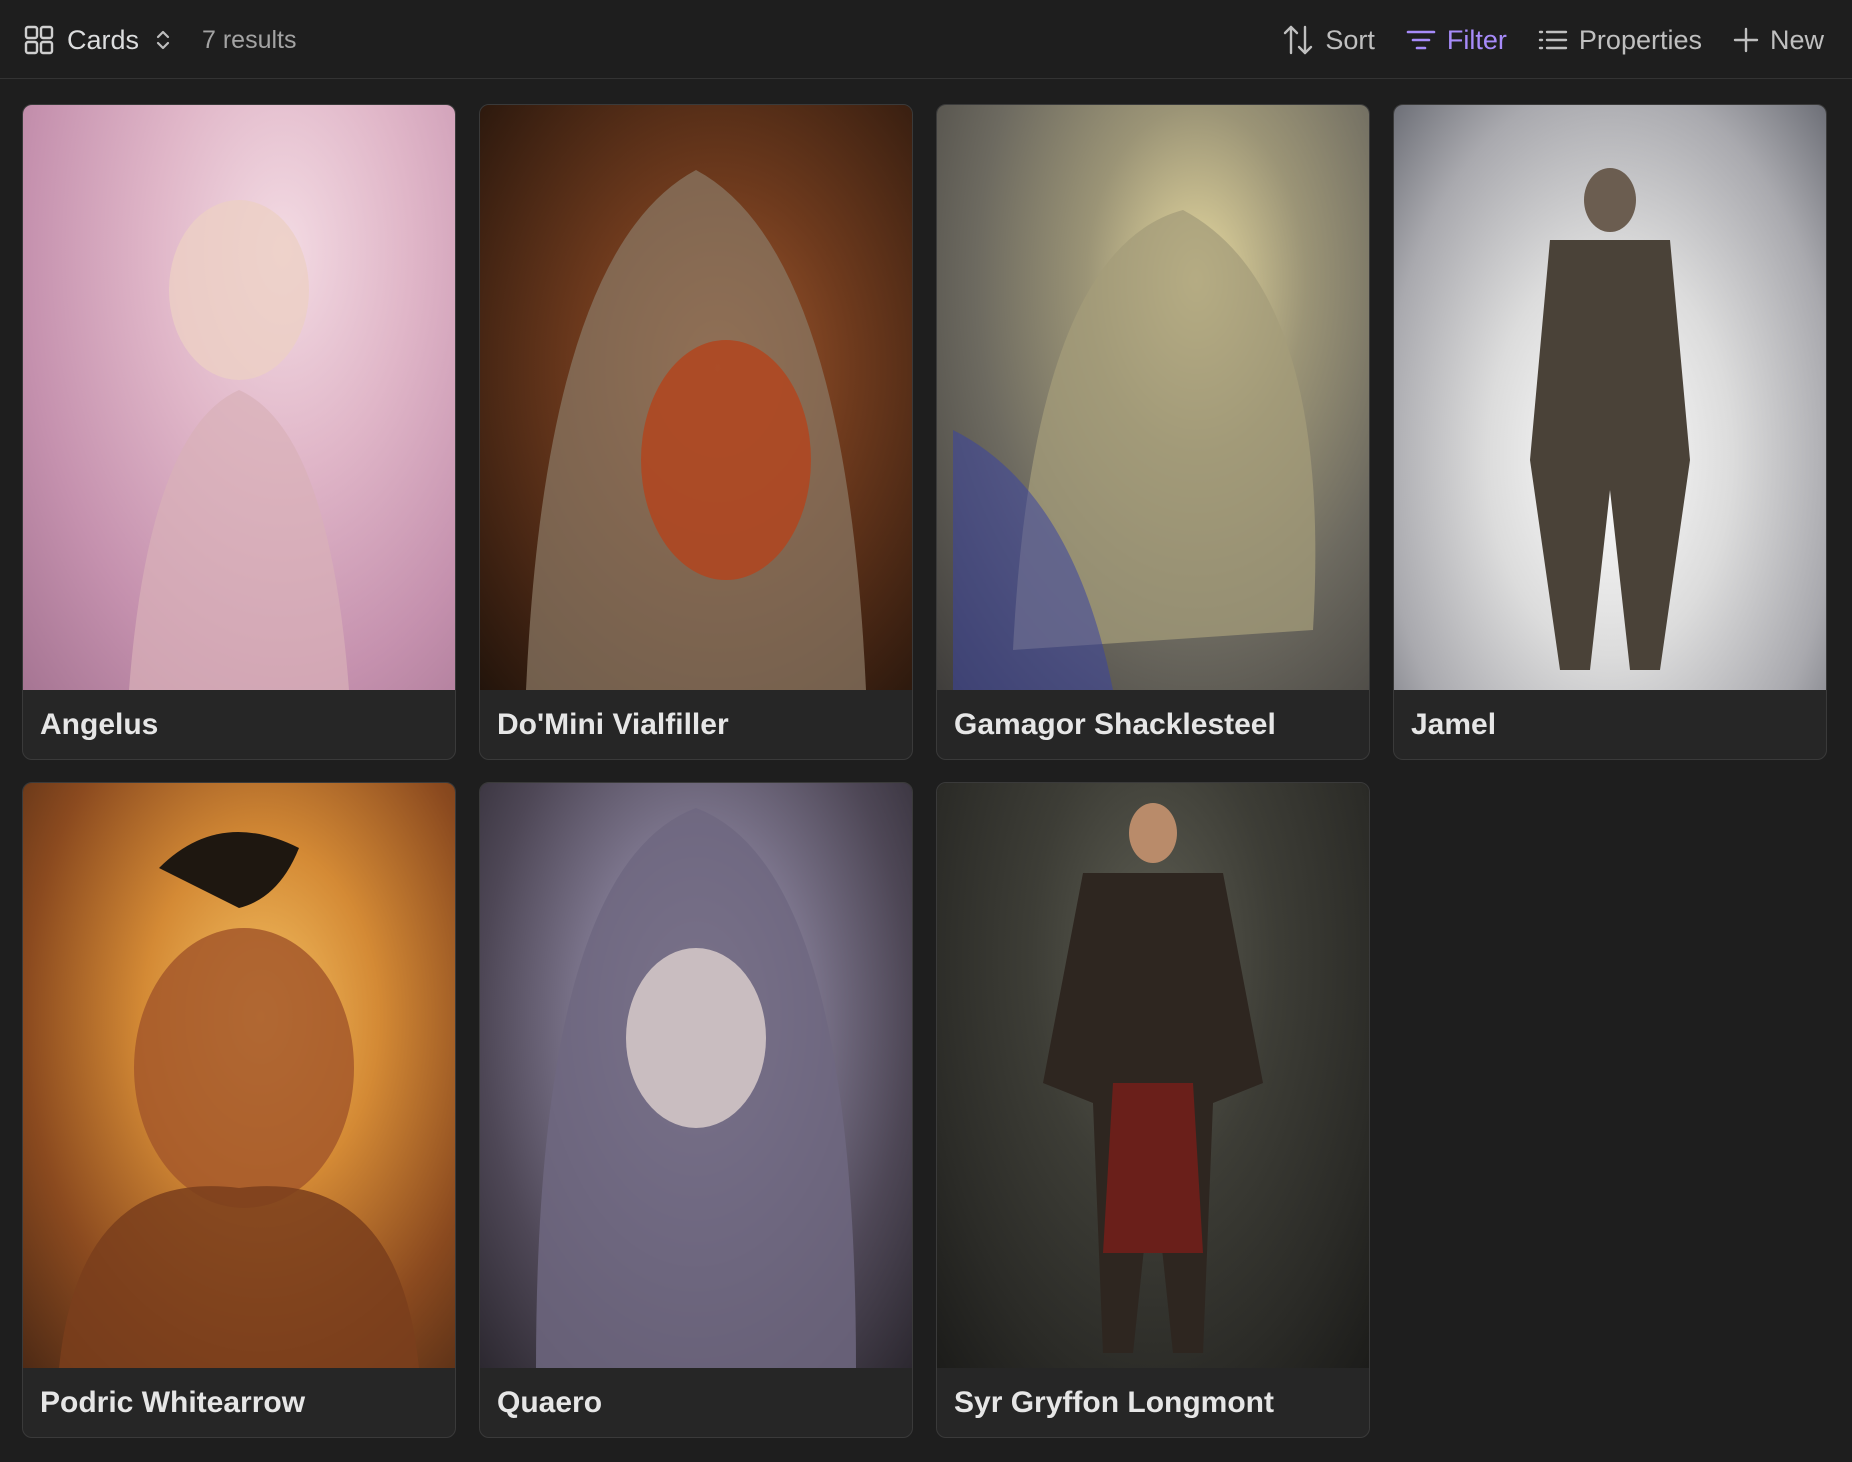 The height and width of the screenshot is (1462, 1852). Describe the element at coordinates (163, 40) in the screenshot. I see `chevron-up-down-icon` at that location.